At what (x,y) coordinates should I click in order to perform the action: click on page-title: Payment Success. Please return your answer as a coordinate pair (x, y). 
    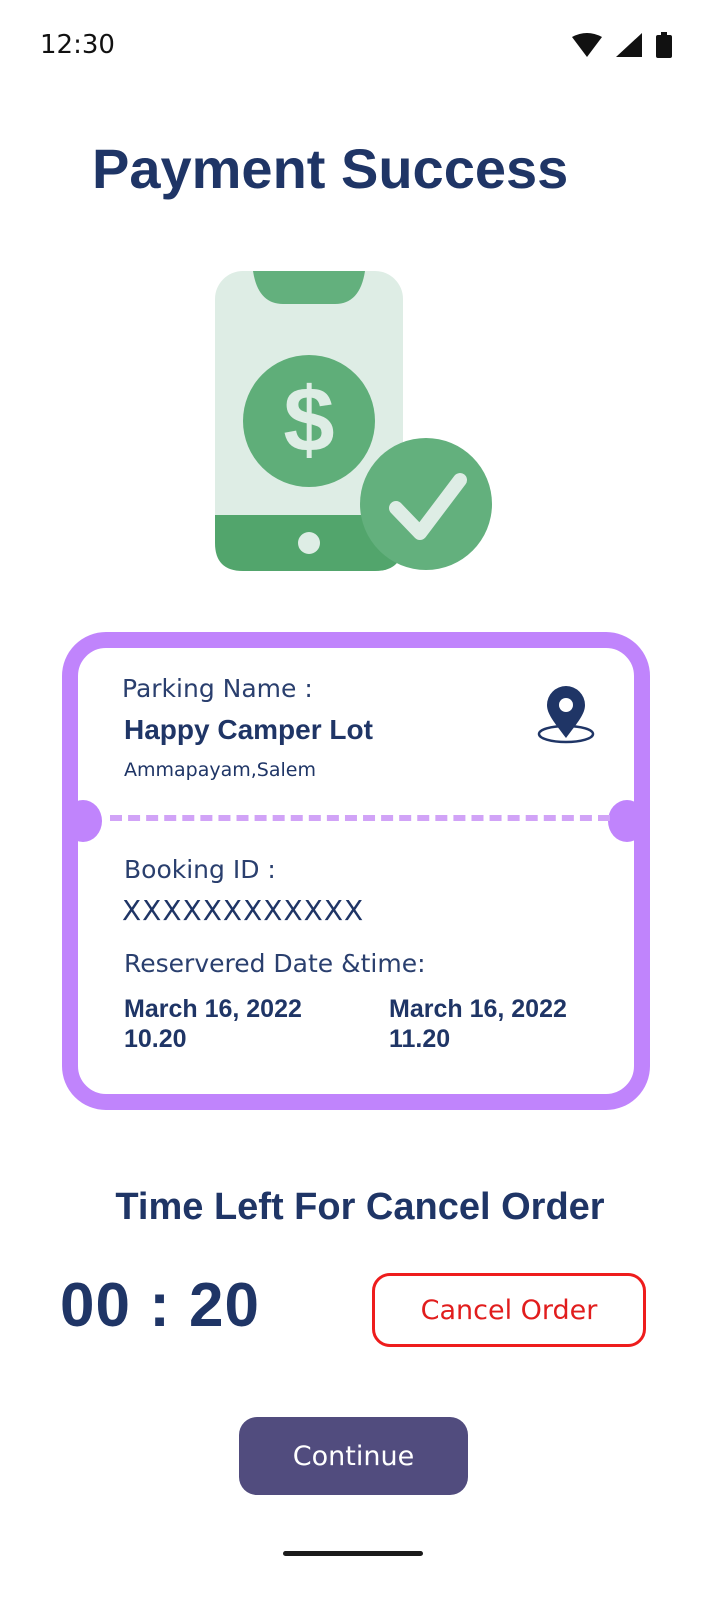
    Looking at the image, I should click on (330, 168).